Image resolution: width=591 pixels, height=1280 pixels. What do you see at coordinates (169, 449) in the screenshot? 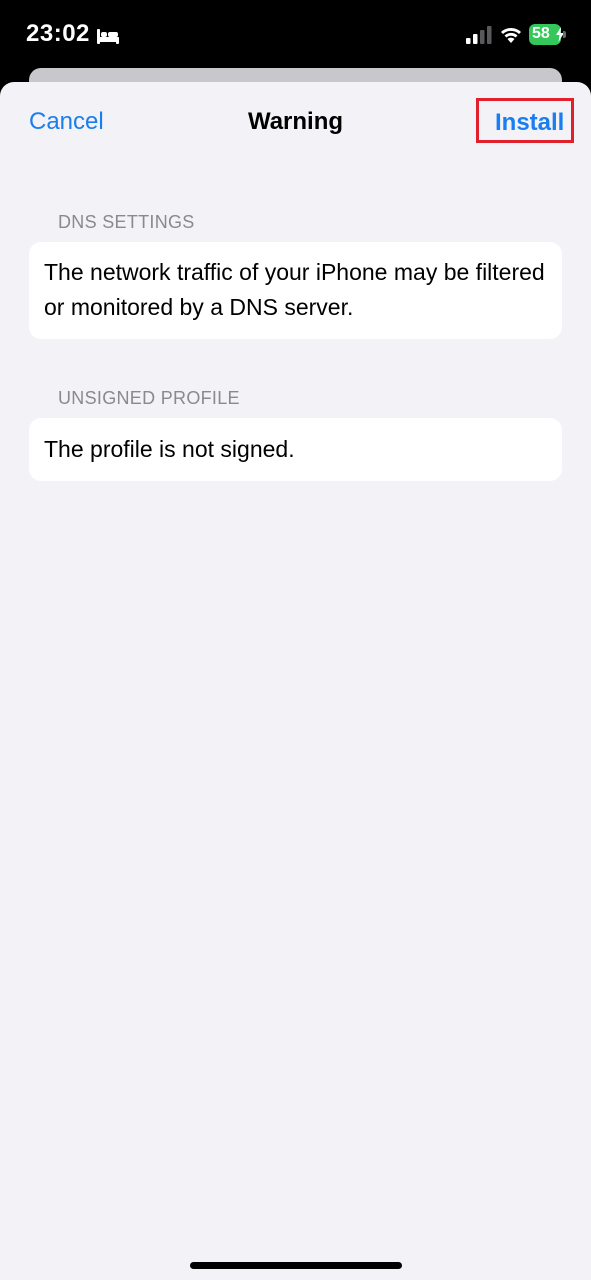
I see `unsigned-profile-text: The profile is not signed.` at bounding box center [169, 449].